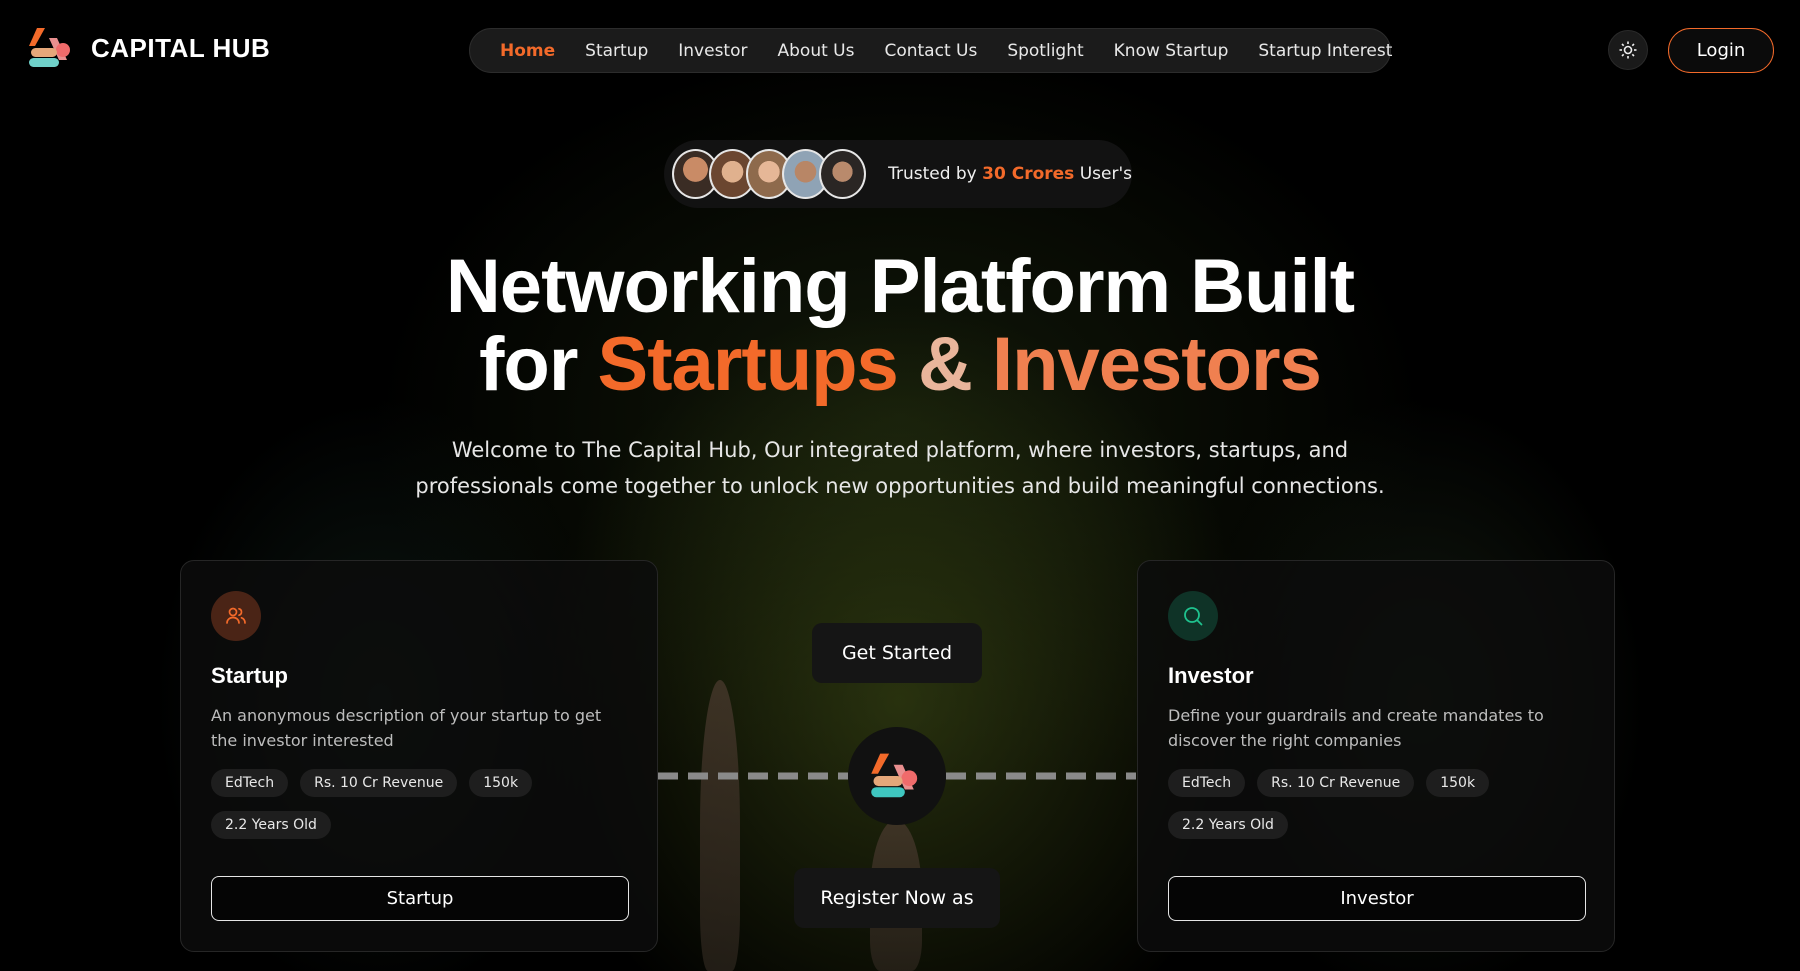  What do you see at coordinates (527, 51) in the screenshot?
I see `nav-home: Home` at bounding box center [527, 51].